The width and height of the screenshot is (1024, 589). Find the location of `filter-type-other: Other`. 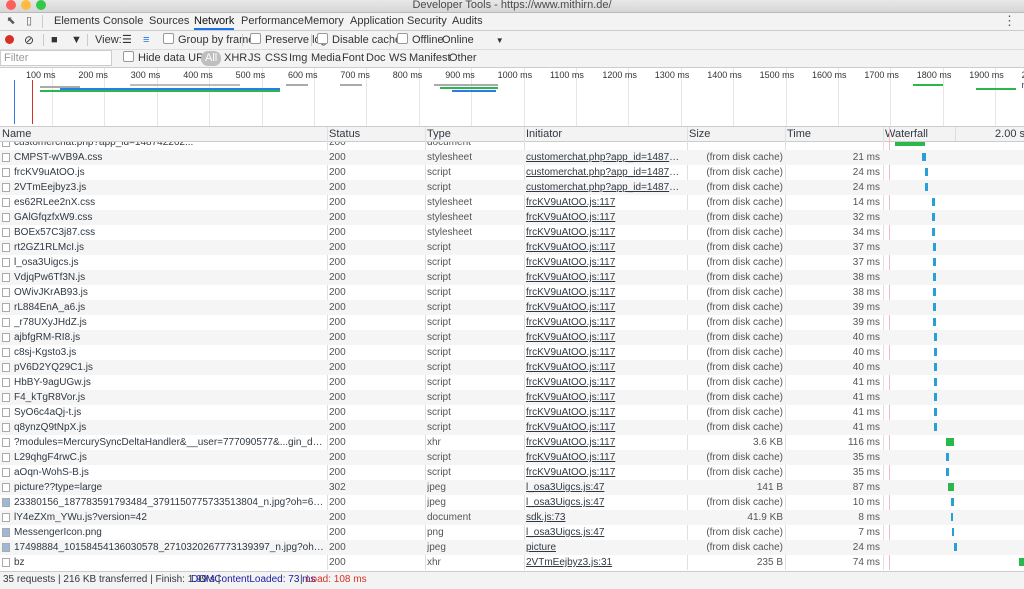

filter-type-other: Other is located at coordinates (463, 58).